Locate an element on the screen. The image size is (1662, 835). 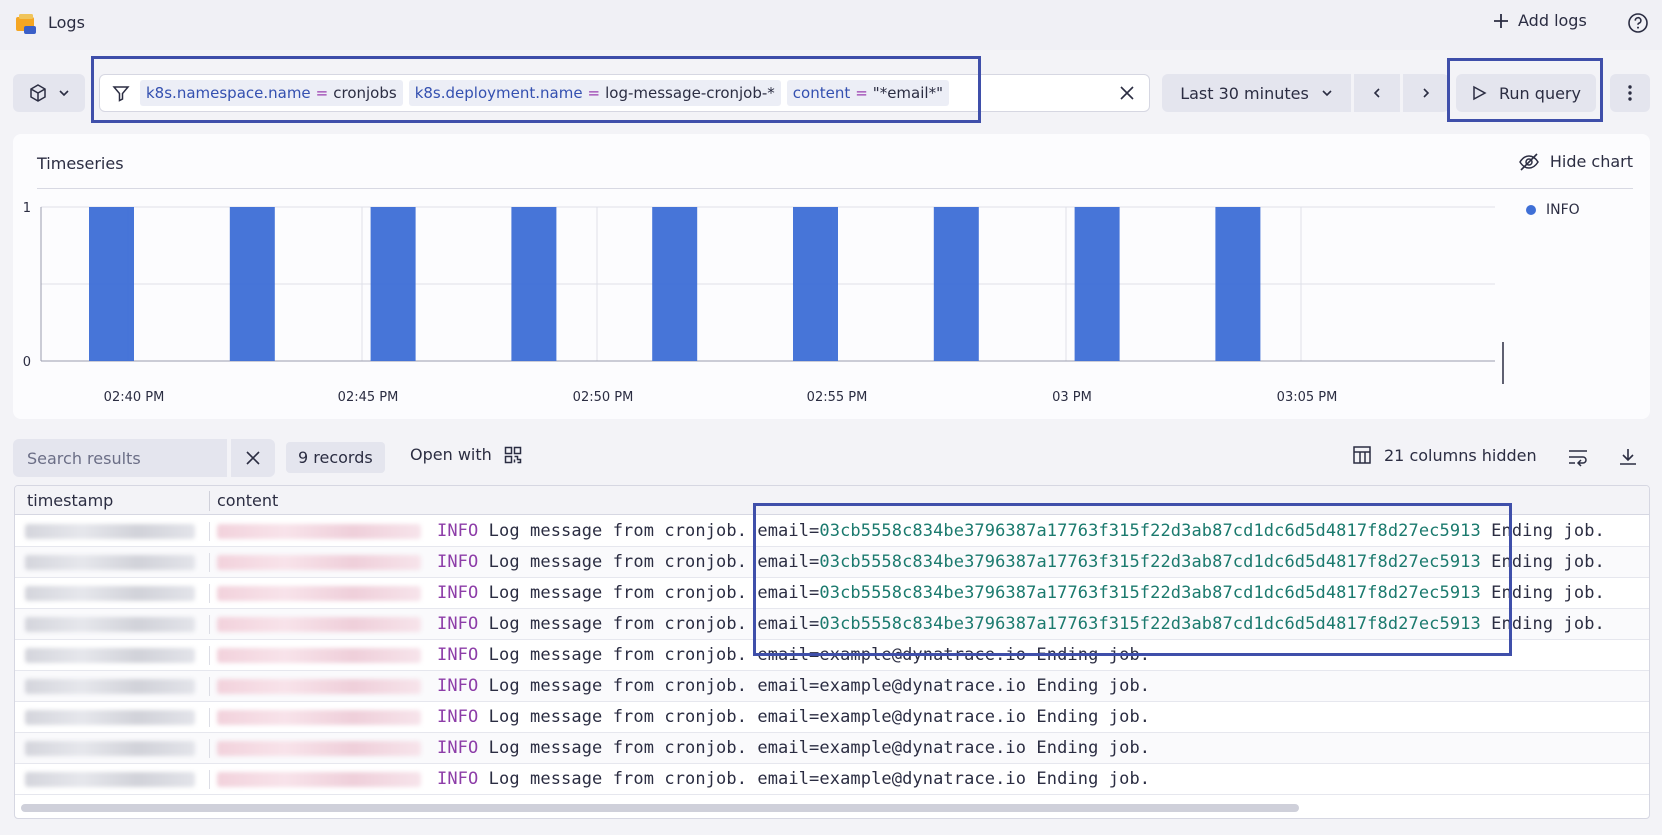
run-query-button: Run query is located at coordinates (1526, 93).